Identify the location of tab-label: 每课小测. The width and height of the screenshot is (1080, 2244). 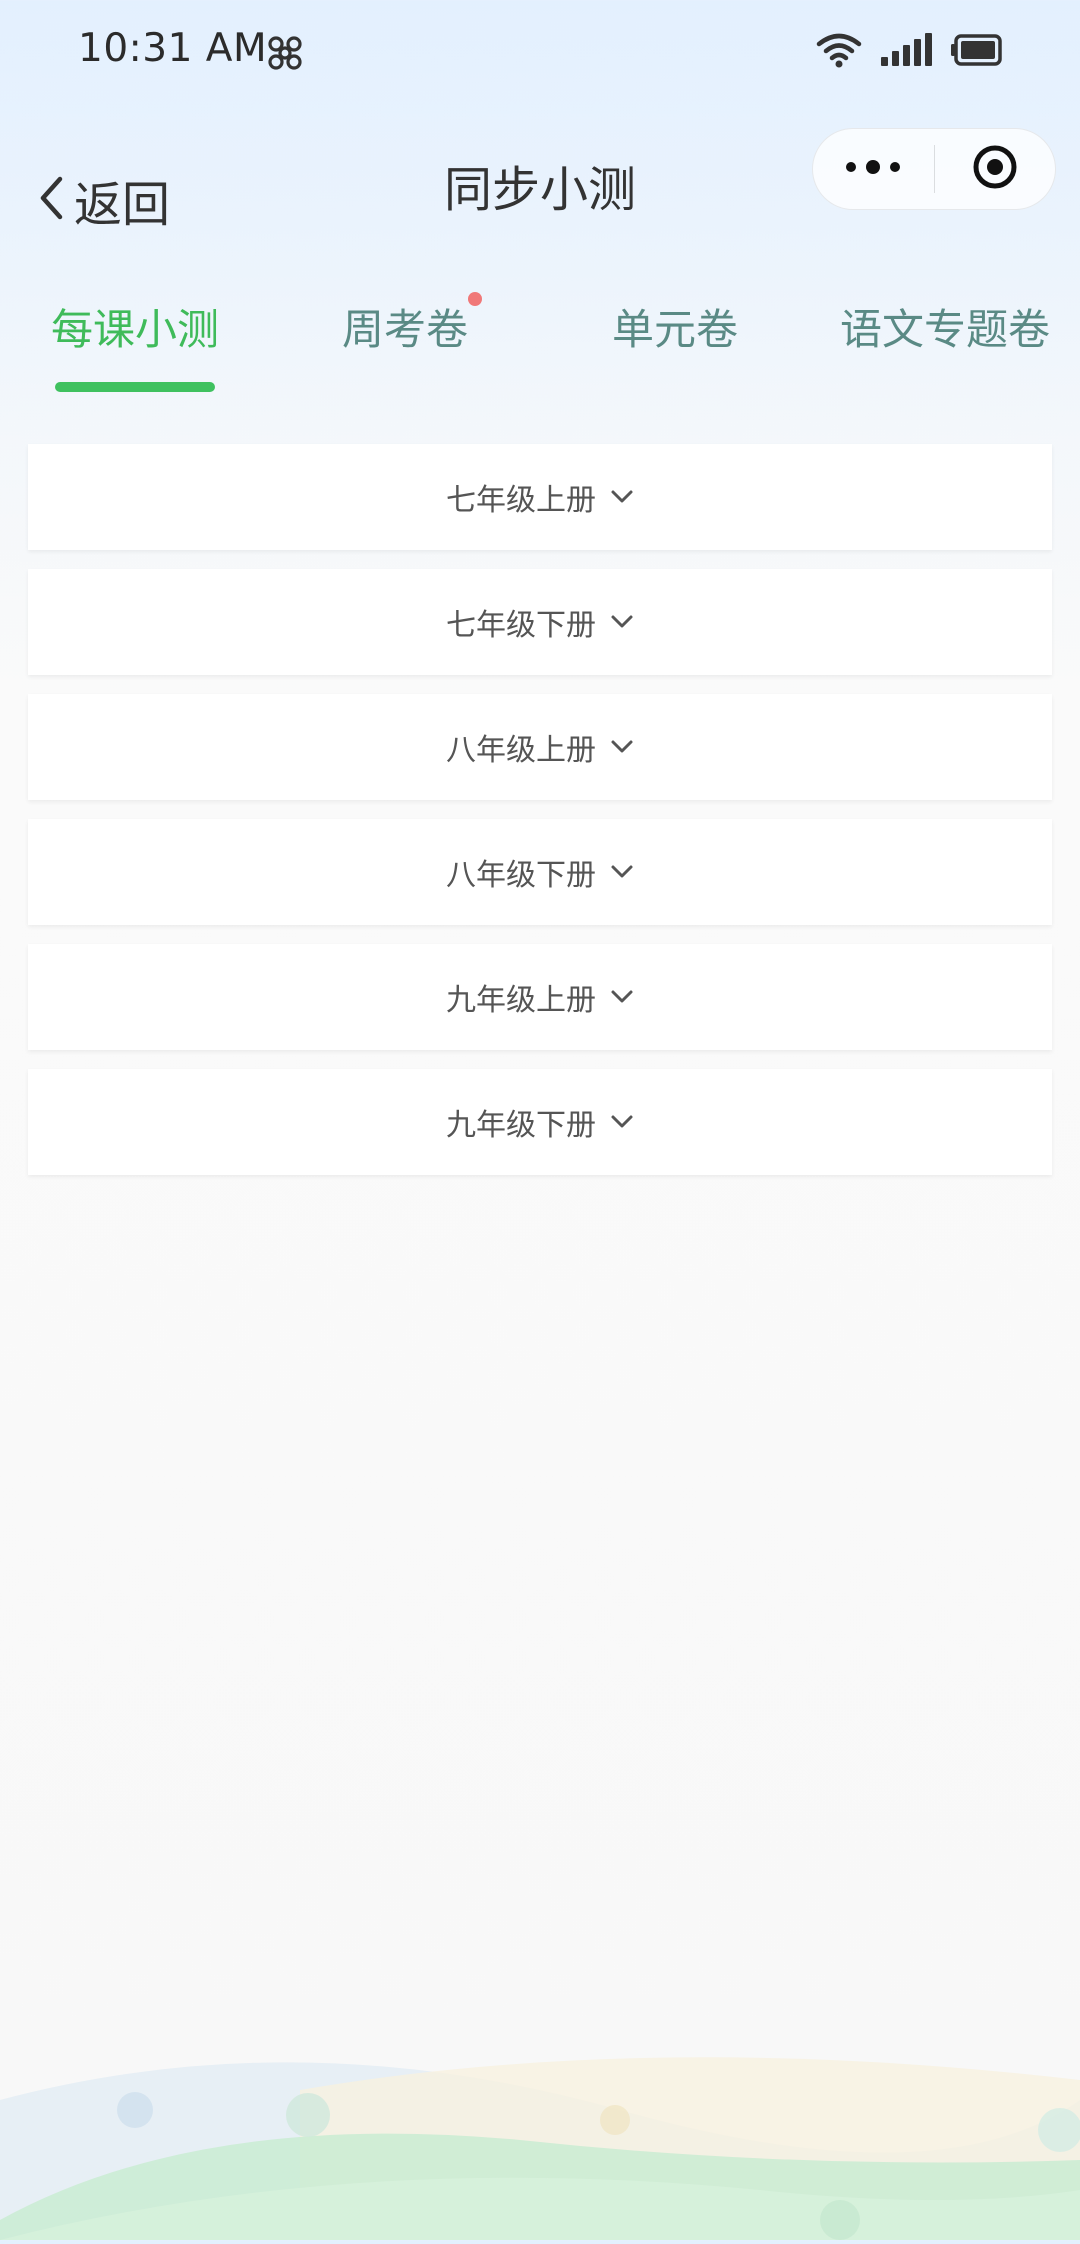
(134, 329).